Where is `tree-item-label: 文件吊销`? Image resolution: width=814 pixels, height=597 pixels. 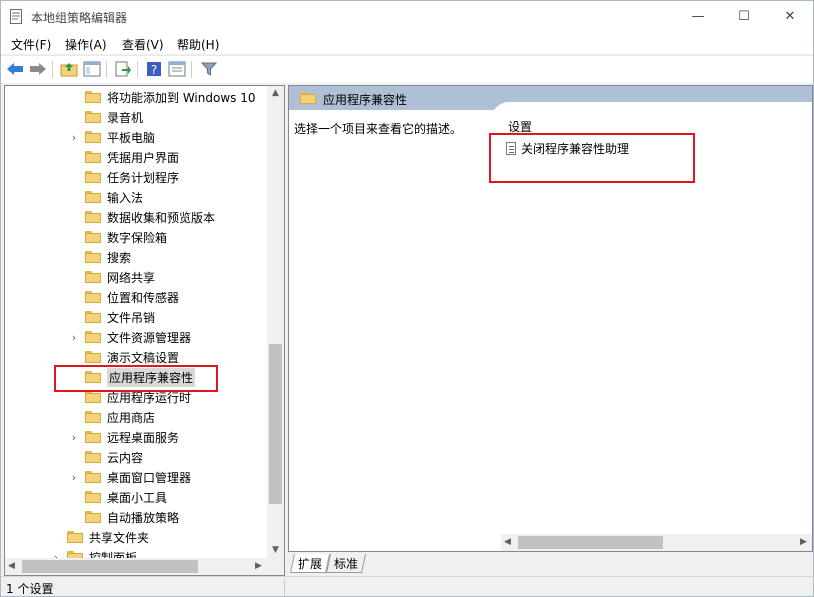 tree-item-label: 文件吊销 is located at coordinates (131, 317).